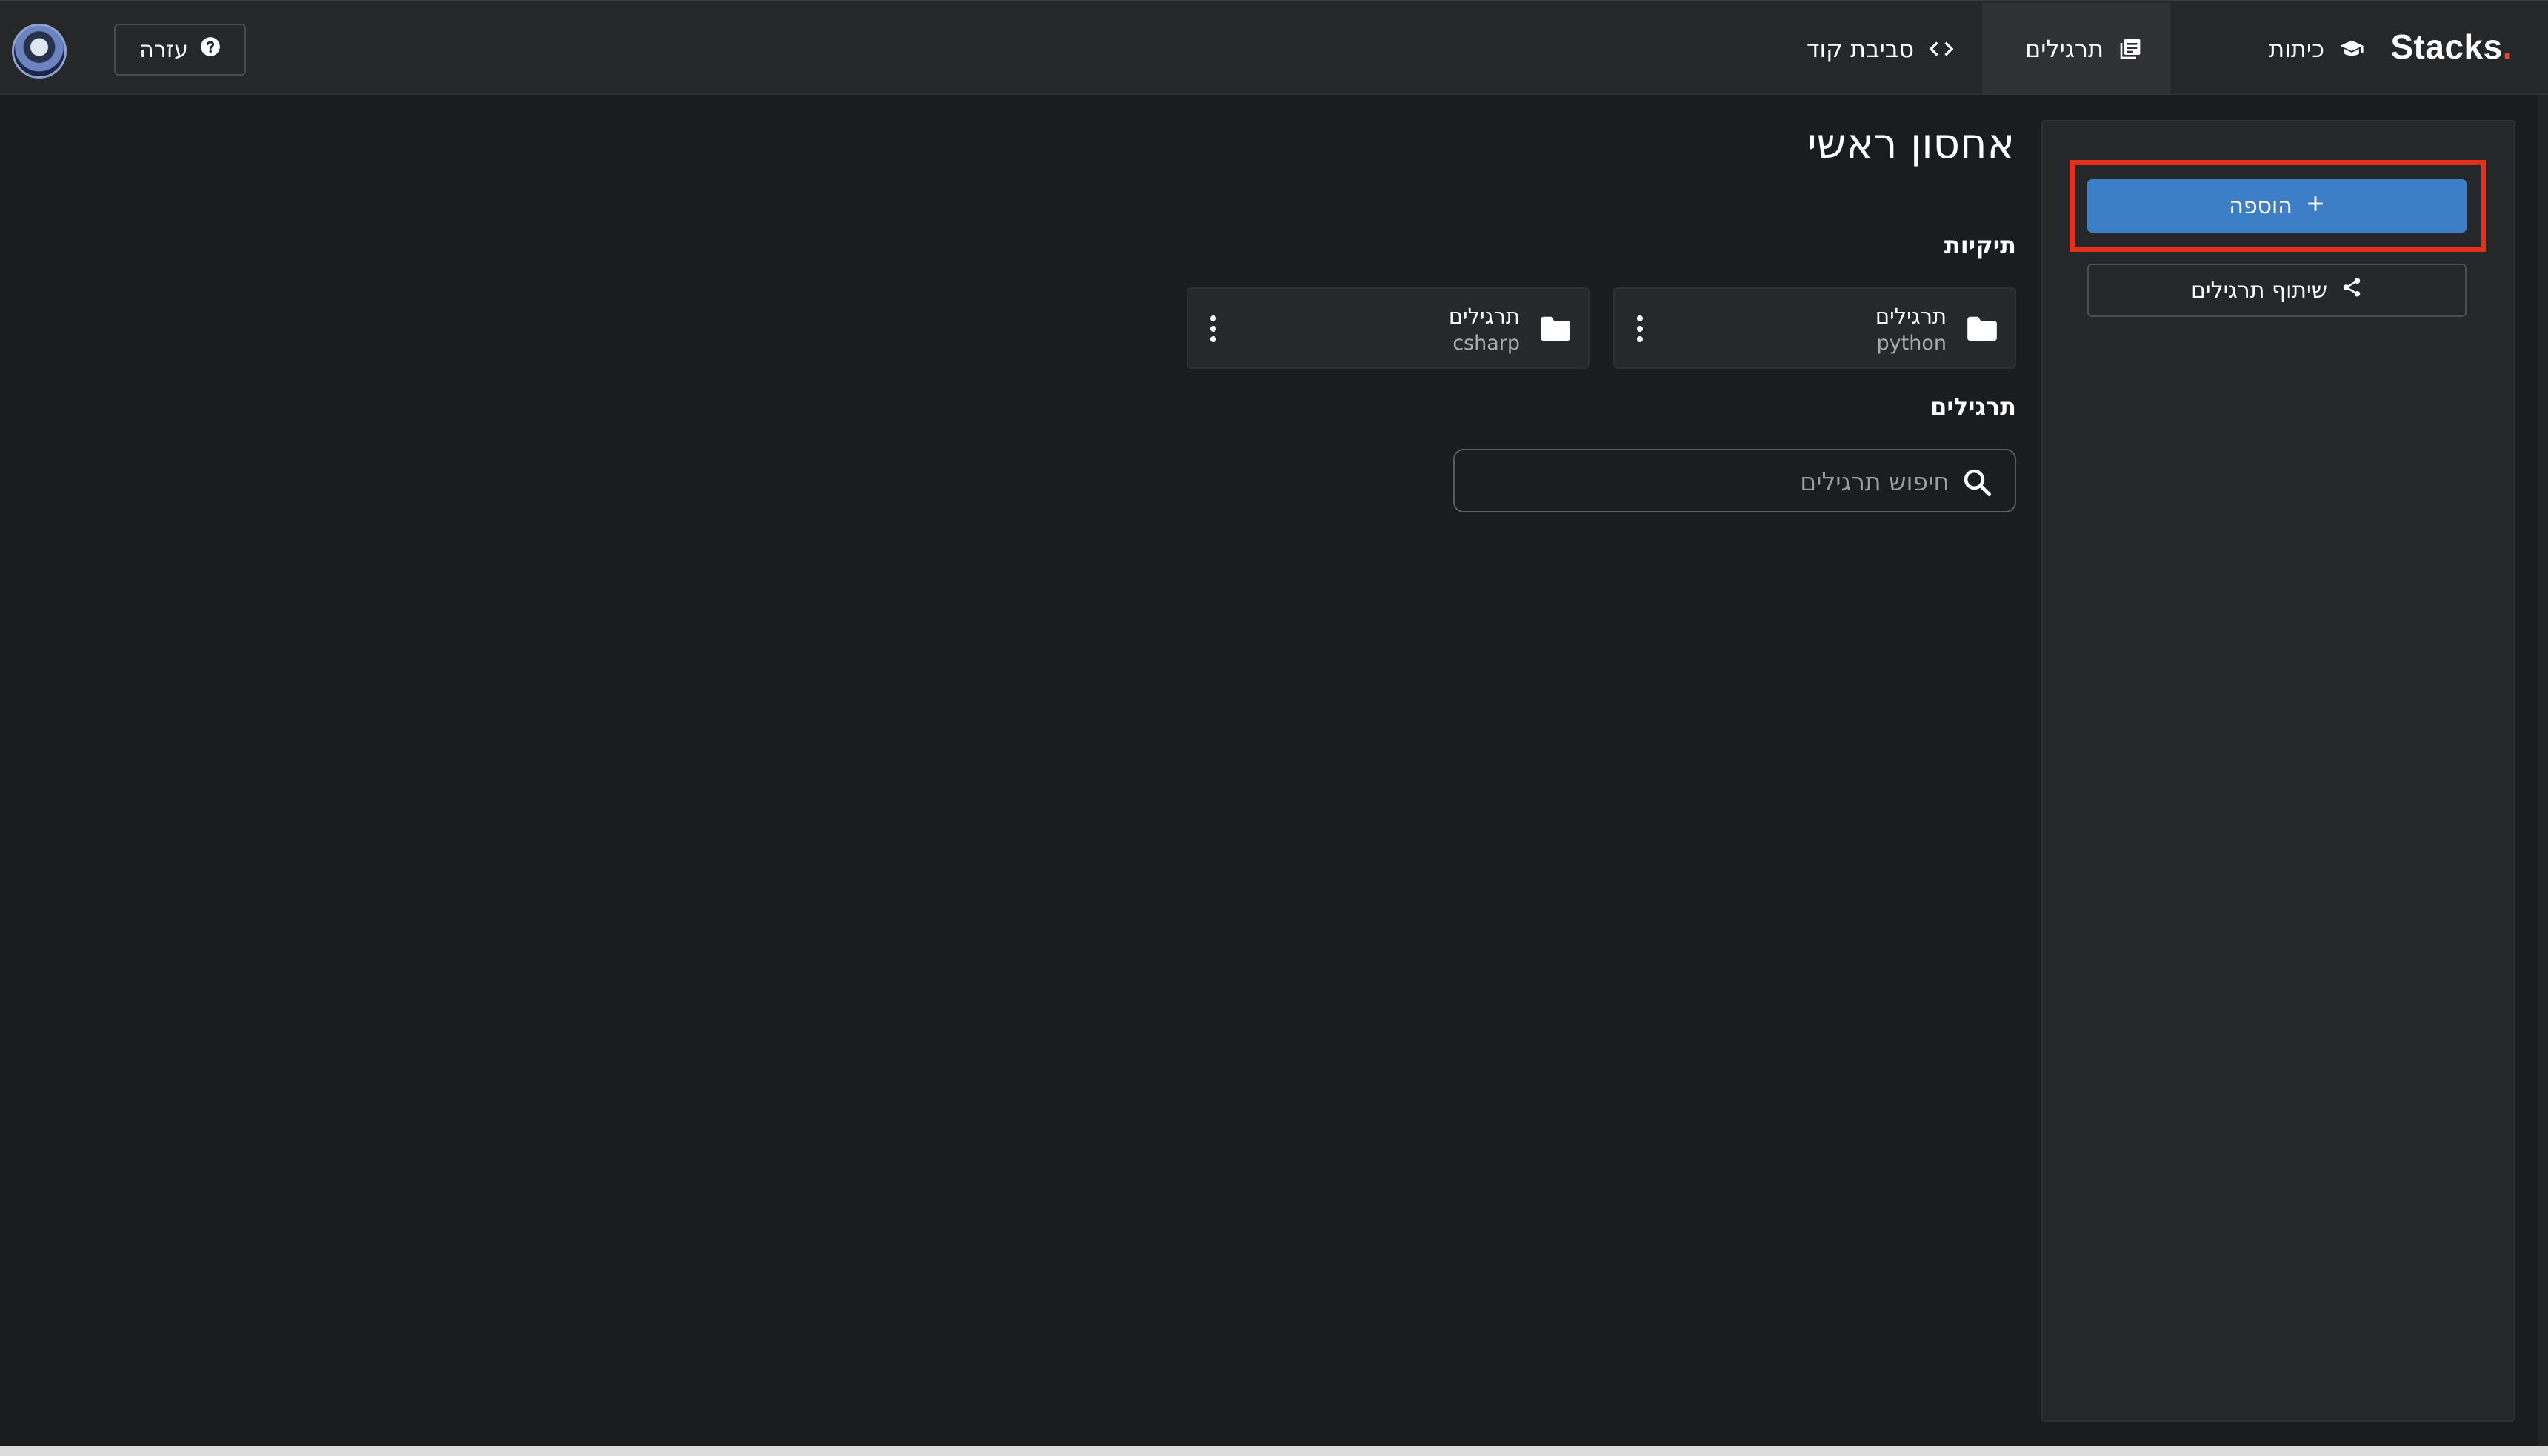 The height and width of the screenshot is (1456, 2548). I want to click on nav-item-code-environment: סביבת קוד, so click(1880, 49).